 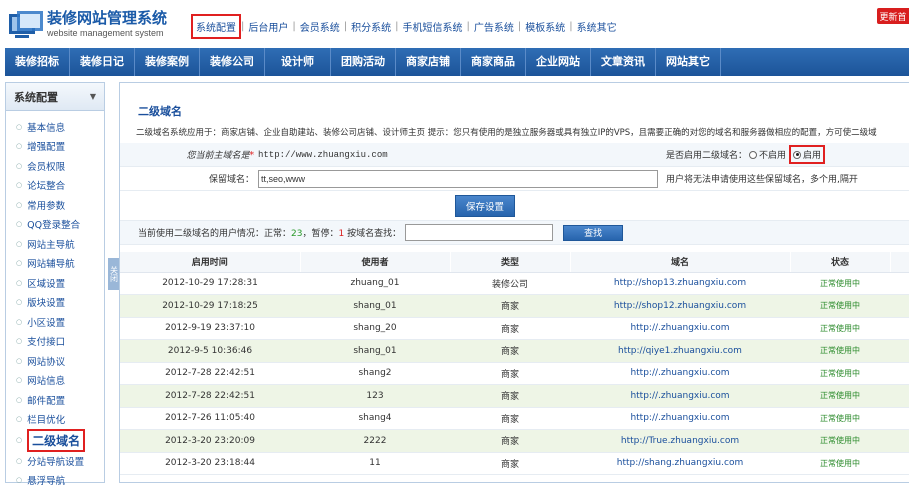 What do you see at coordinates (298, 62) in the screenshot?
I see `mainnav-designers: 设计师` at bounding box center [298, 62].